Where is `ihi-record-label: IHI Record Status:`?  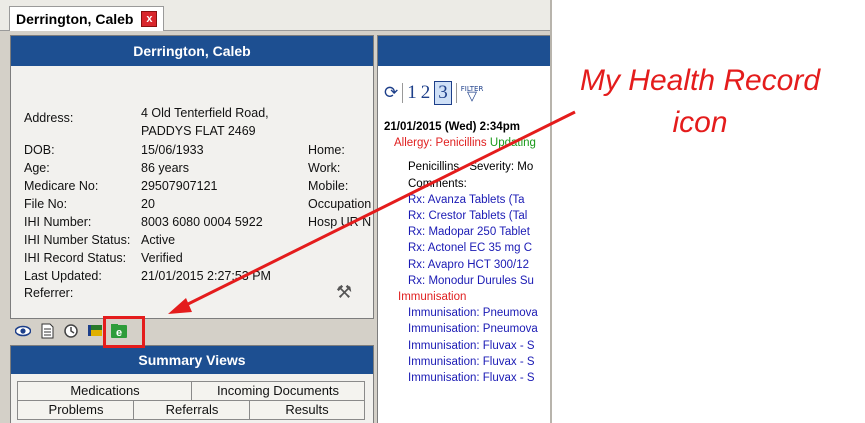 ihi-record-label: IHI Record Status: is located at coordinates (75, 258).